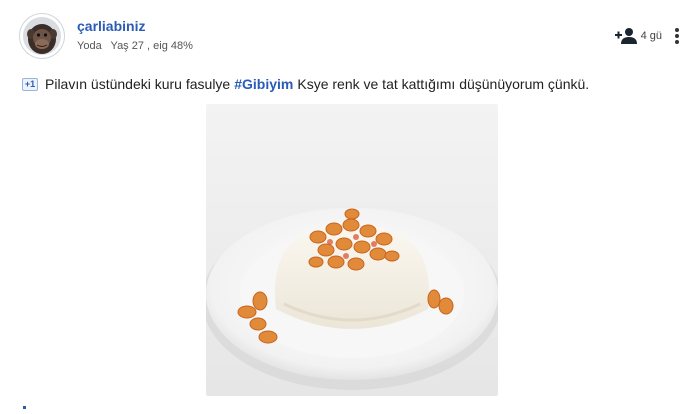  Describe the element at coordinates (138, 84) in the screenshot. I see `post-text-before: Pilavın üstündeki kuru fasulye` at that location.